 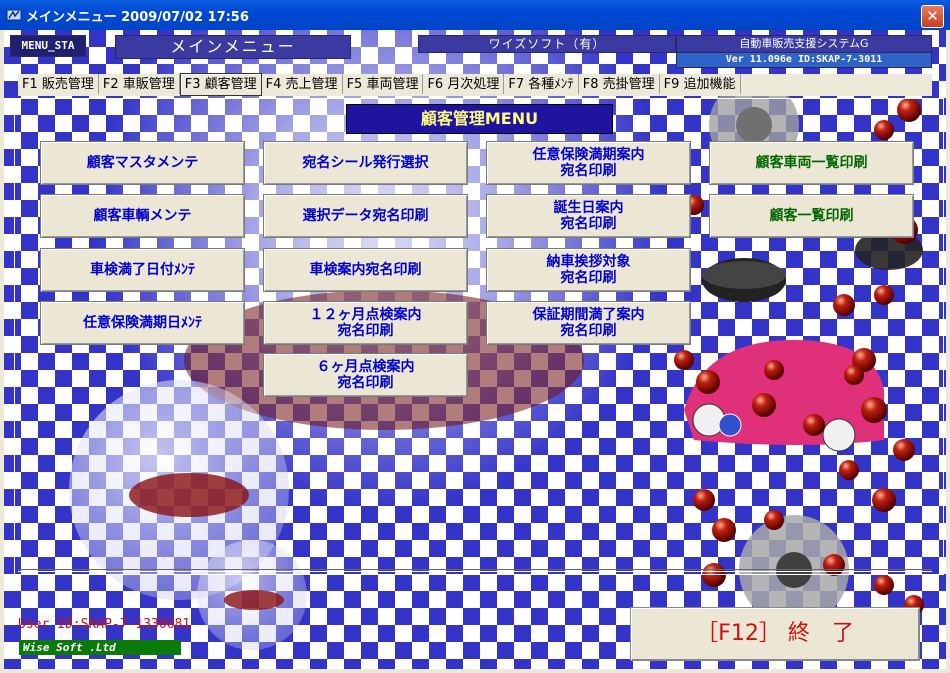 What do you see at coordinates (547, 44) in the screenshot?
I see `company-name: ワイズソフト（有）` at bounding box center [547, 44].